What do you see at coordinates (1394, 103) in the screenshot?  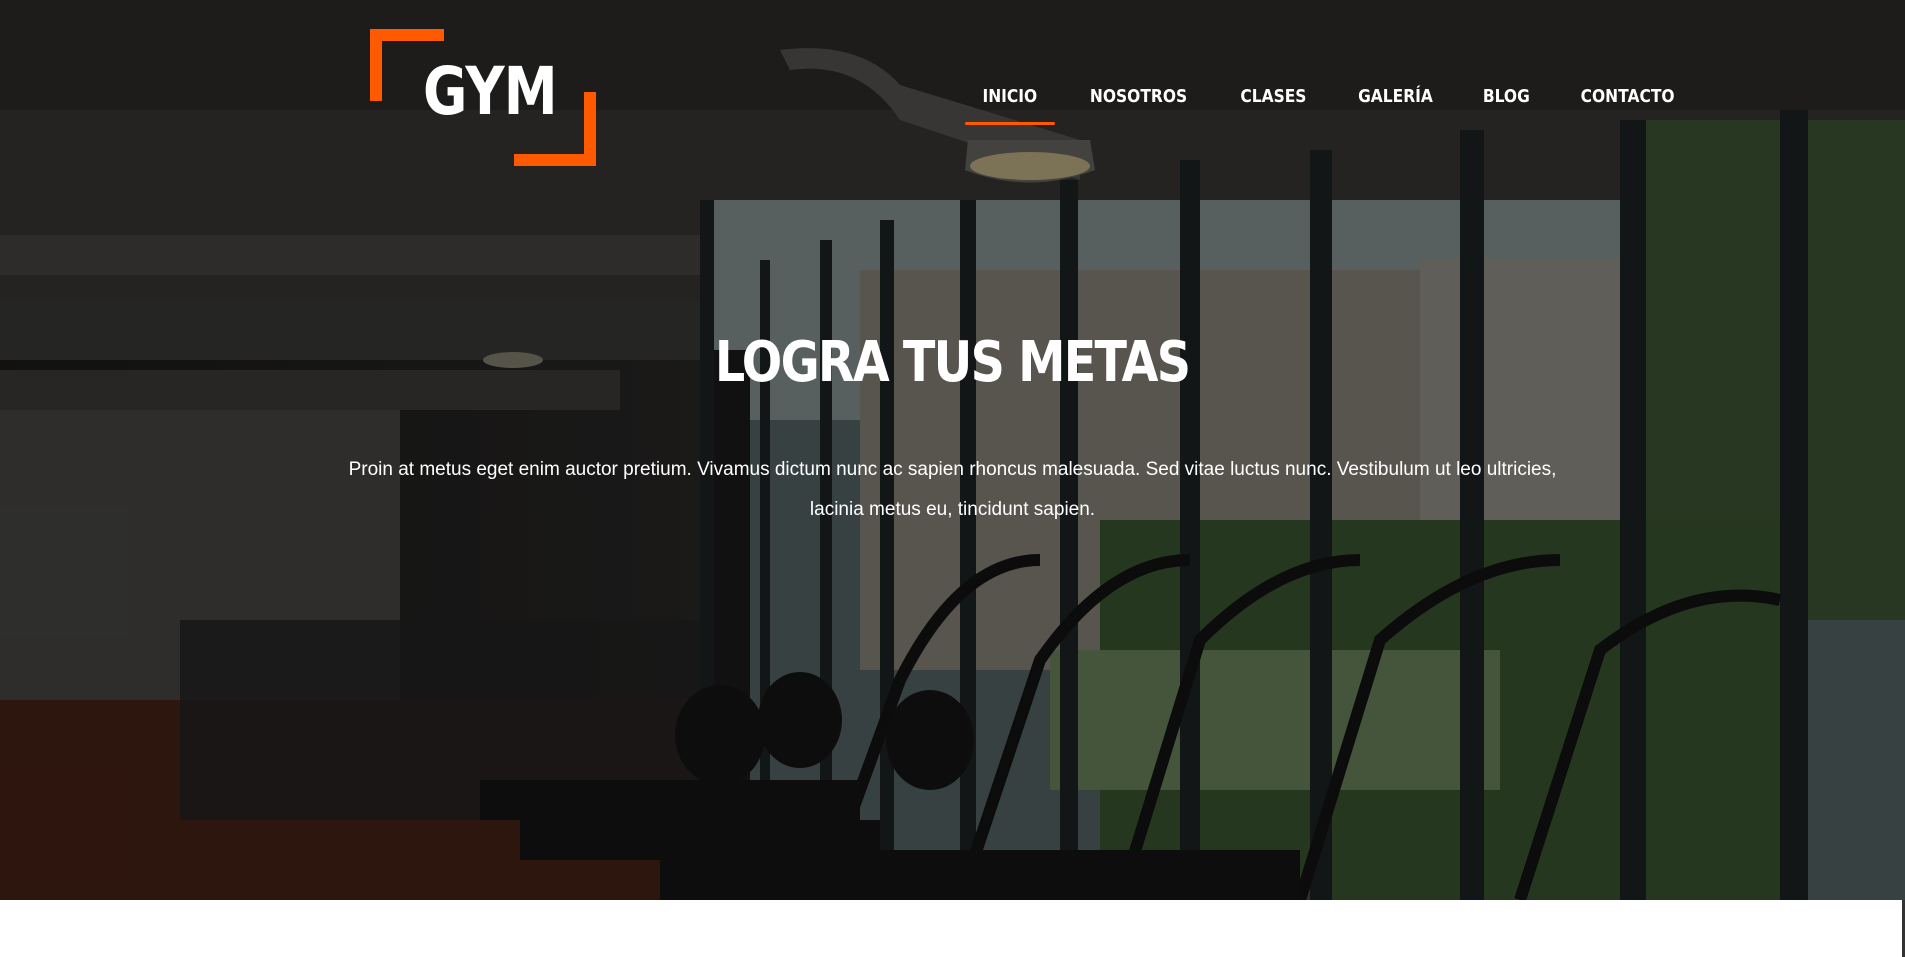 I see `nav-item-galeria: GALERÍA` at bounding box center [1394, 103].